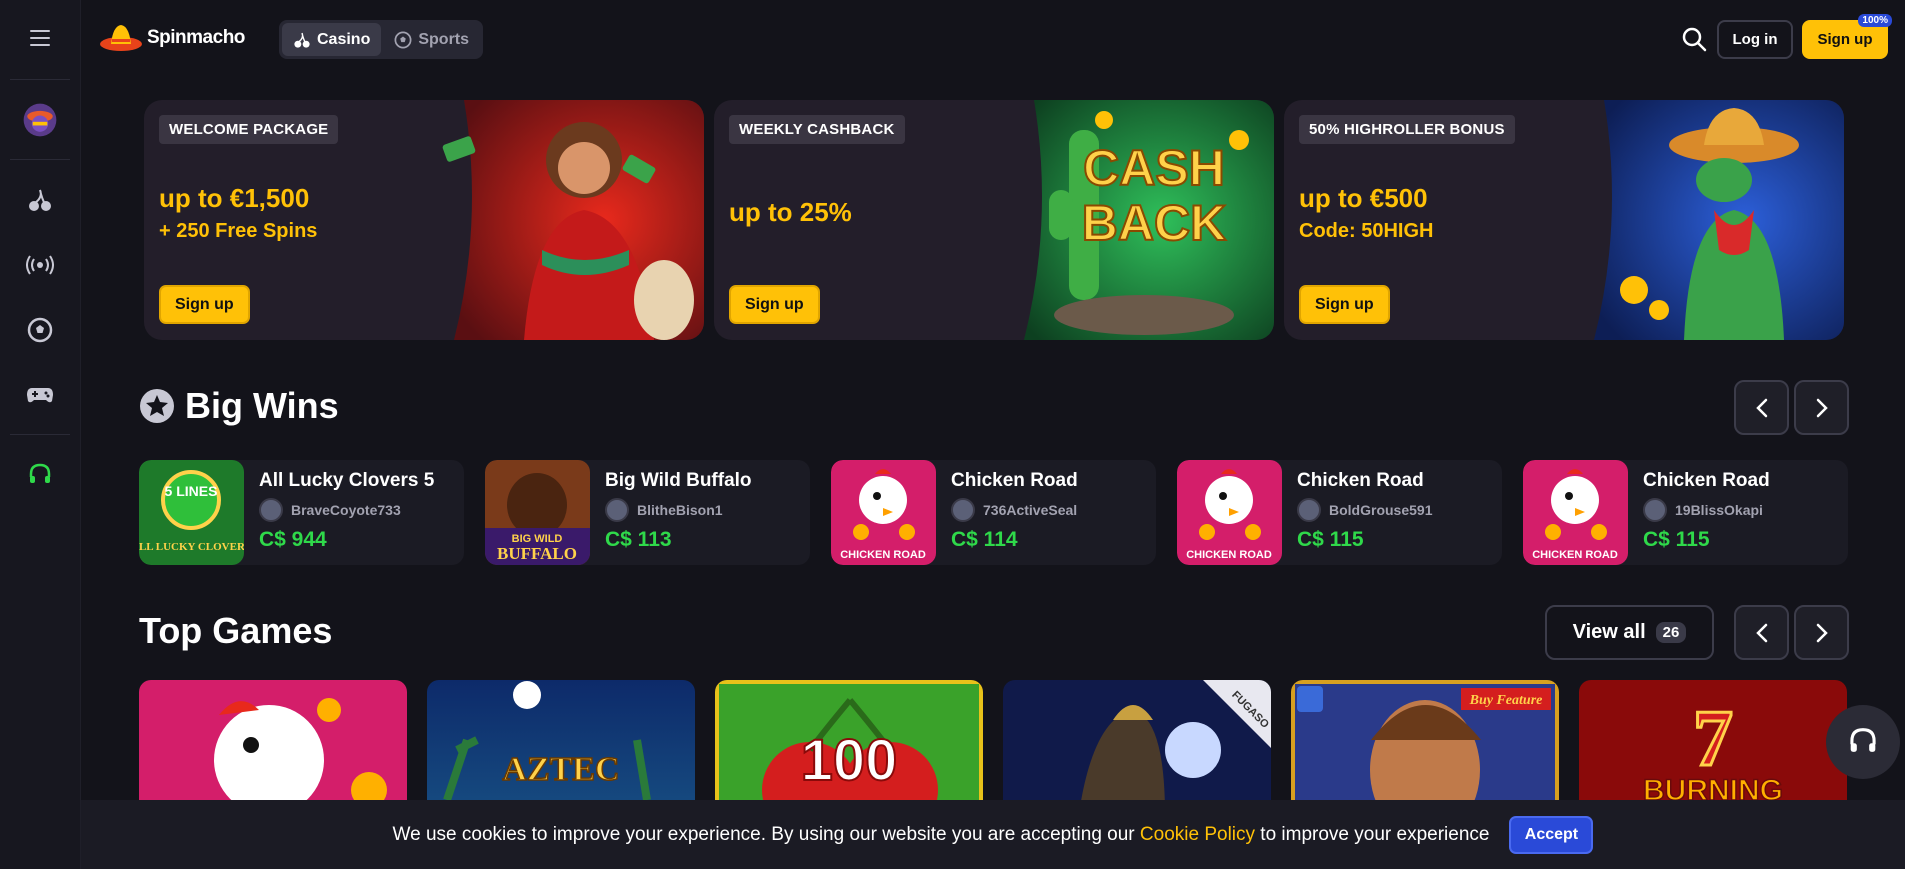 Image resolution: width=1905 pixels, height=869 pixels. Describe the element at coordinates (344, 39) in the screenshot. I see `tab-casino-label: Casino` at that location.